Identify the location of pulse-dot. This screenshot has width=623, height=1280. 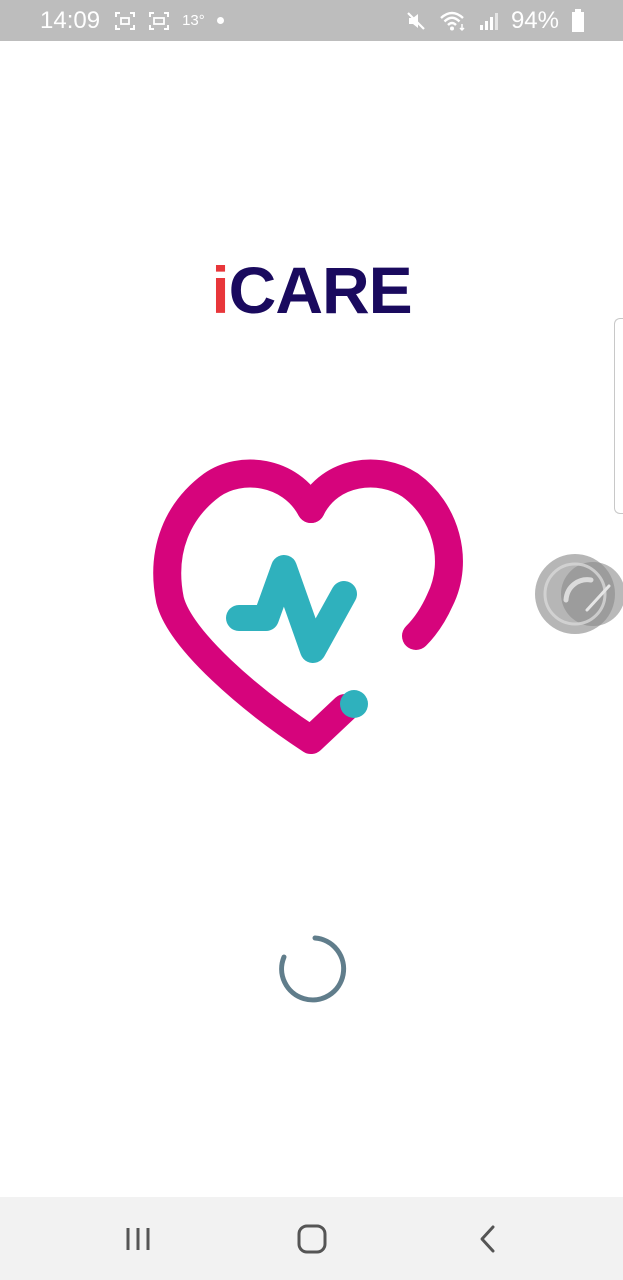
(354, 704).